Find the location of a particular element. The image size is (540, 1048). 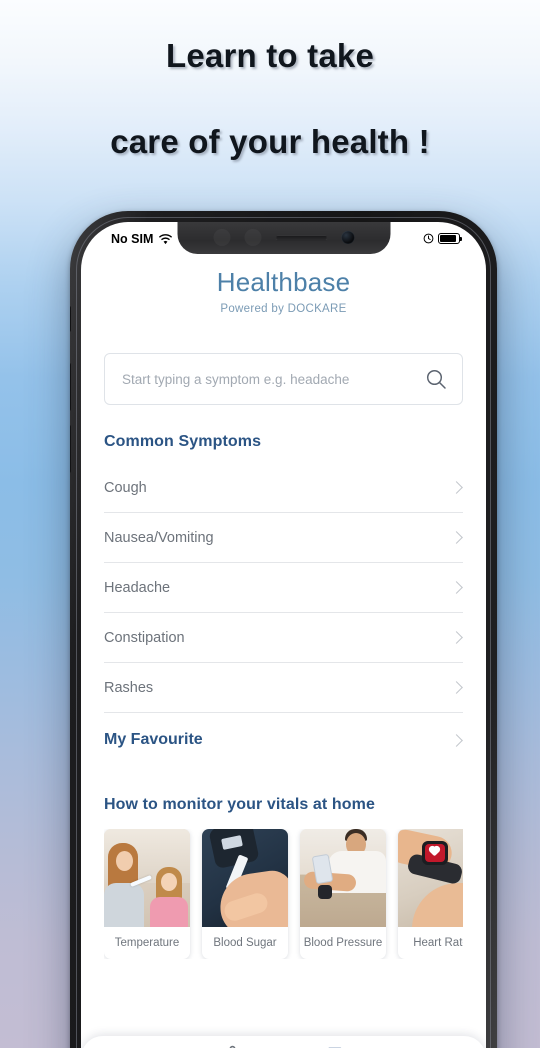

temperature-photo-icon is located at coordinates (147, 878).